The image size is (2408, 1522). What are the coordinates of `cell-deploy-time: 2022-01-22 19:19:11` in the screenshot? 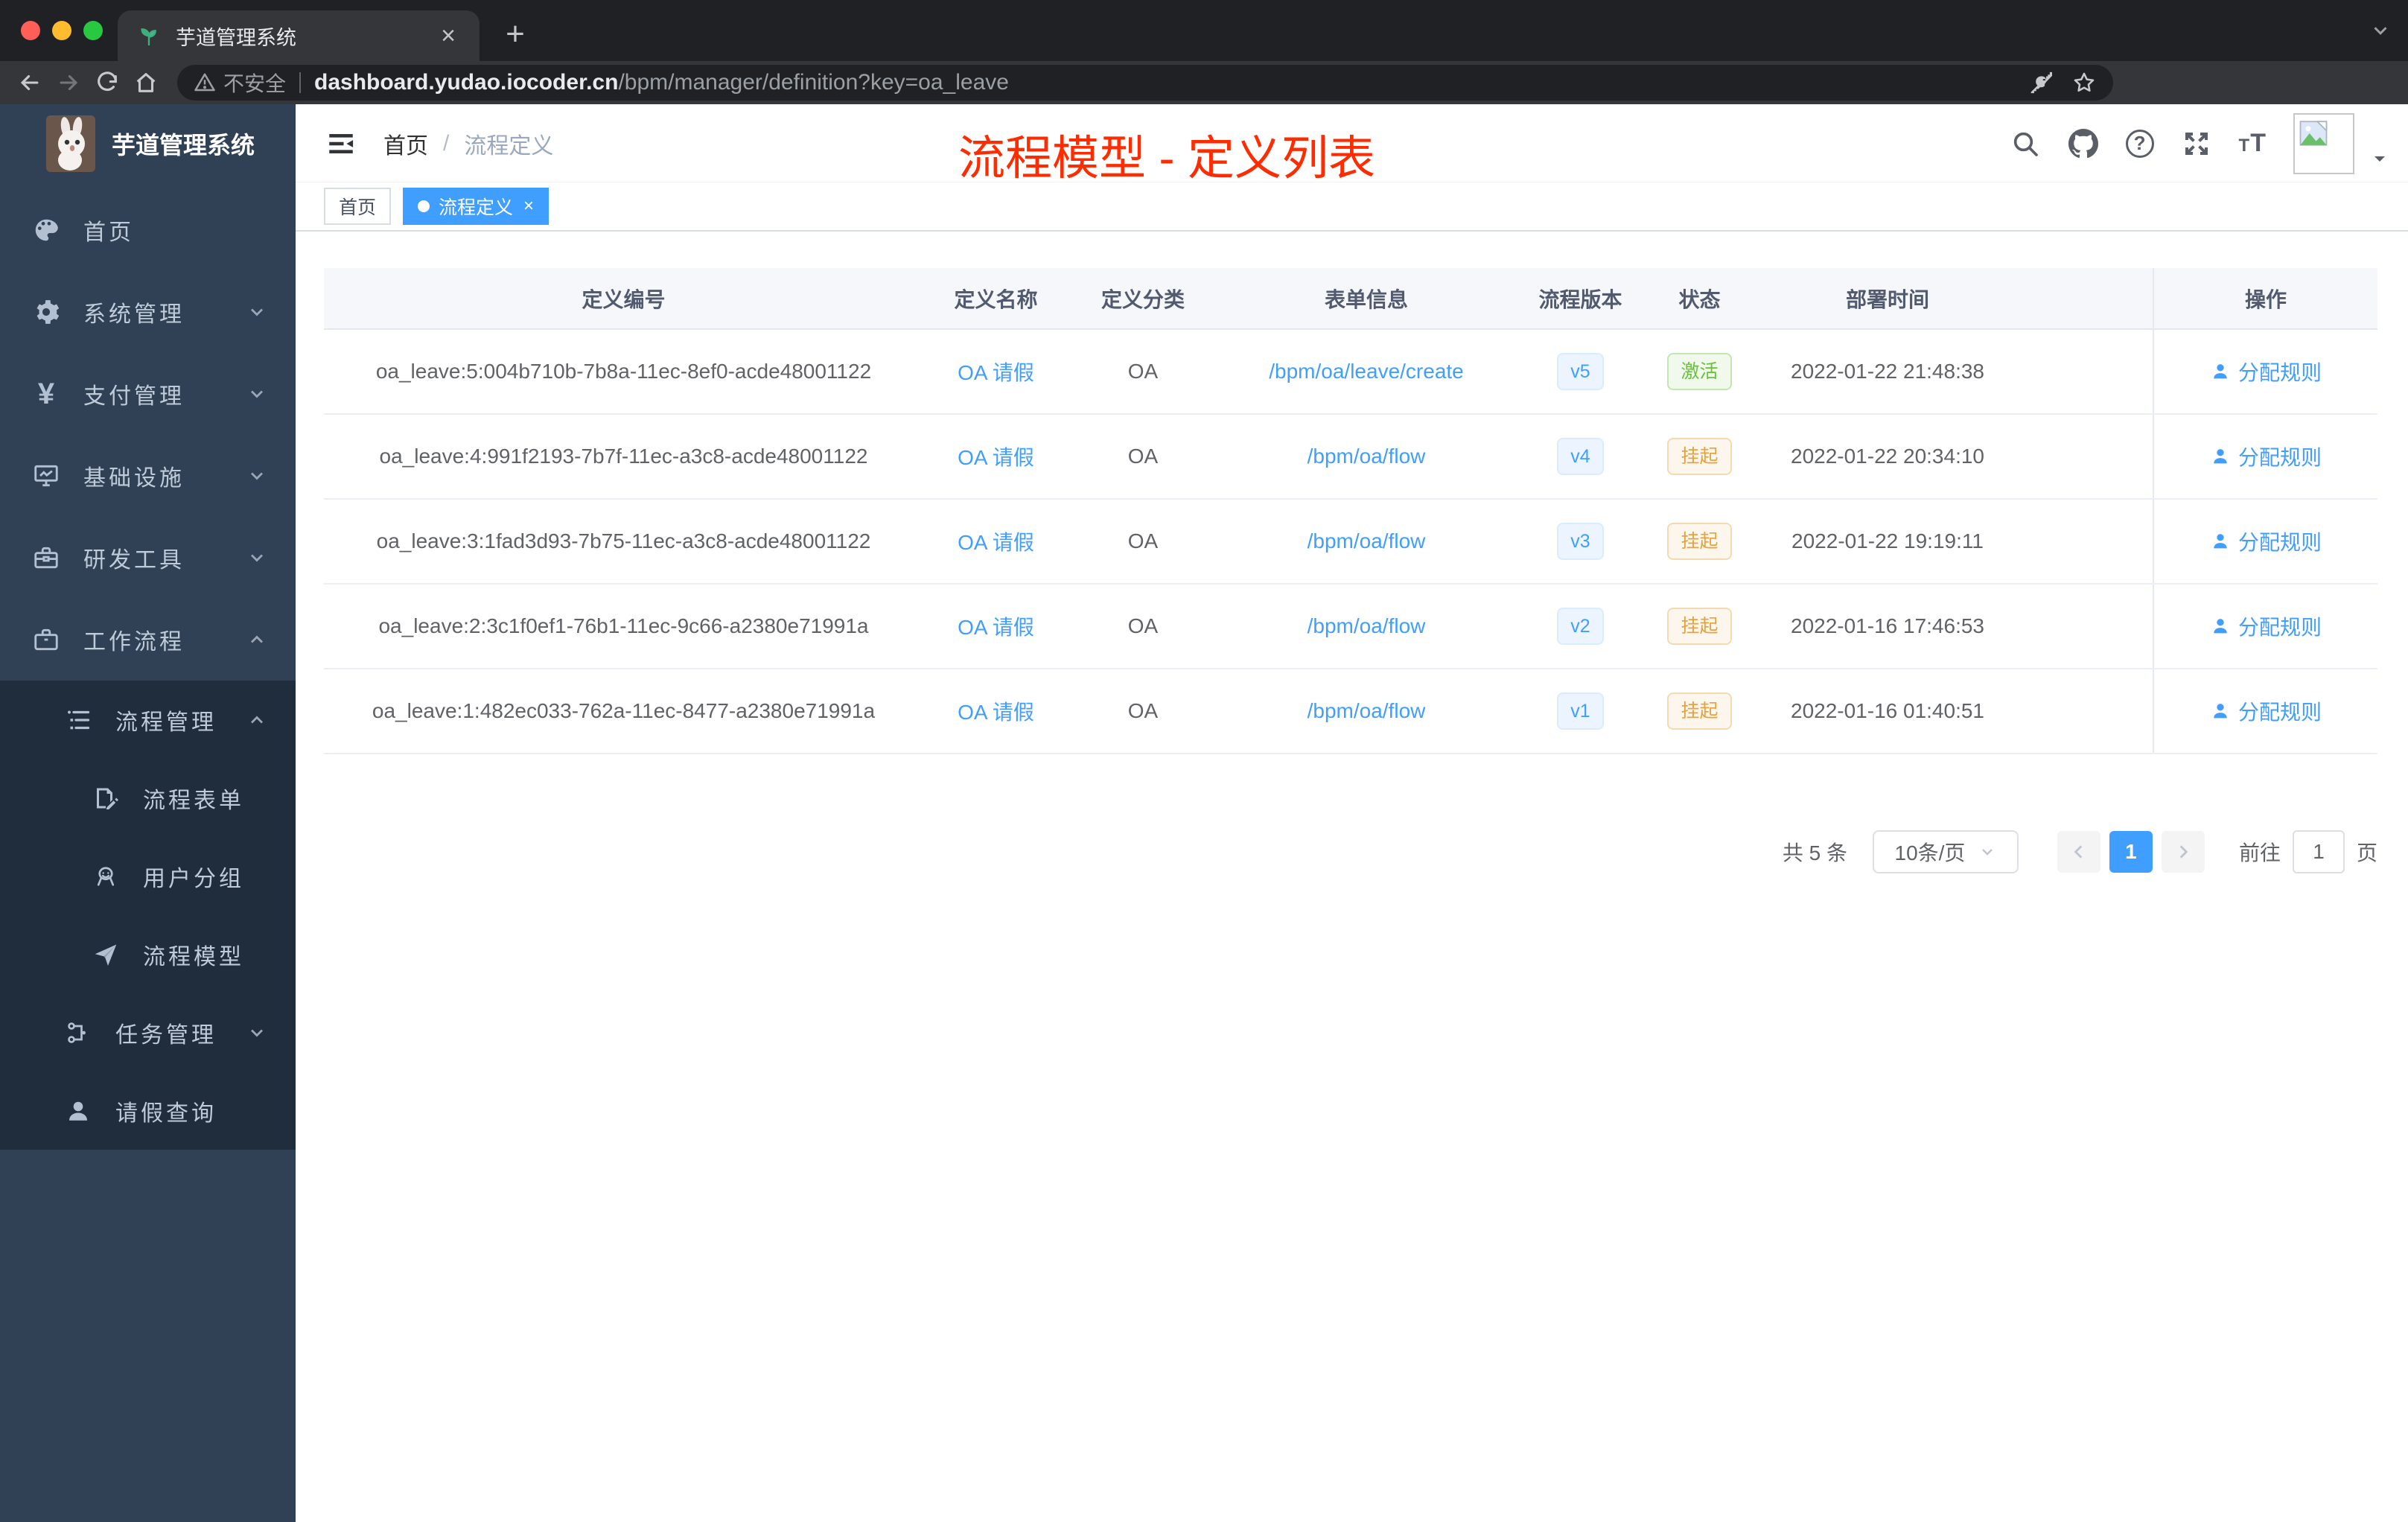 It's located at (1888, 542).